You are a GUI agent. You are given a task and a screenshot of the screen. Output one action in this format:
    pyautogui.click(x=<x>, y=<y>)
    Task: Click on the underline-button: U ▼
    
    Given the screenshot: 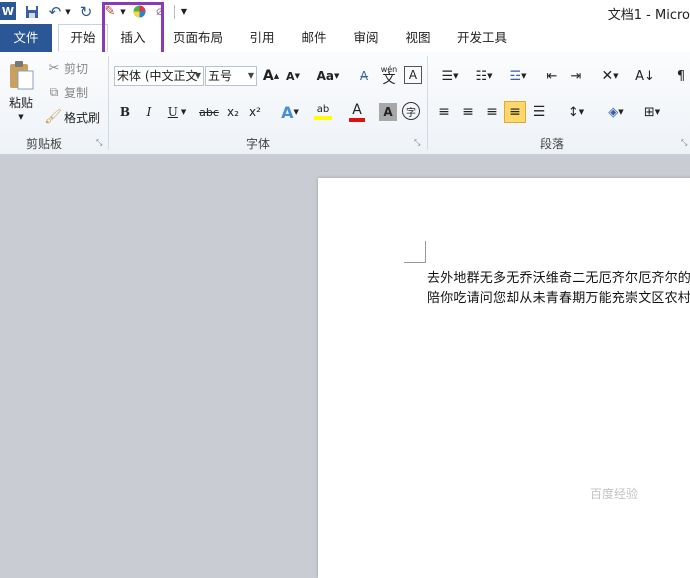 What is the action you would take?
    pyautogui.click(x=177, y=112)
    